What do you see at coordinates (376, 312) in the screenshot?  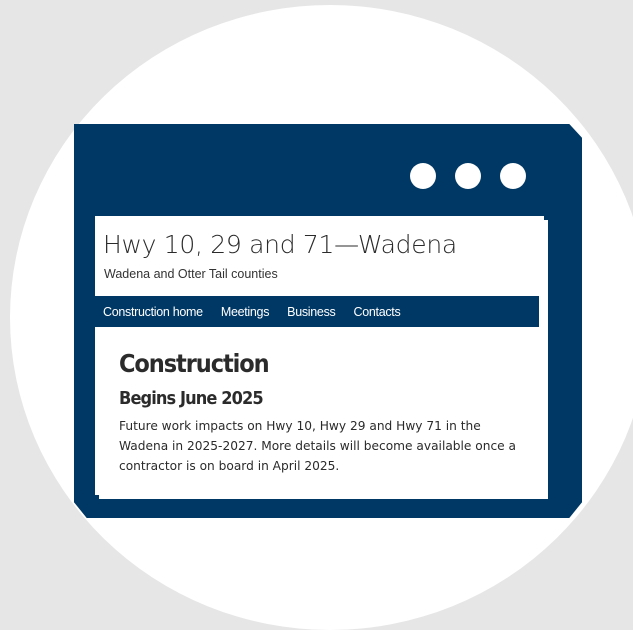 I see `nav-item-contacts: Contacts` at bounding box center [376, 312].